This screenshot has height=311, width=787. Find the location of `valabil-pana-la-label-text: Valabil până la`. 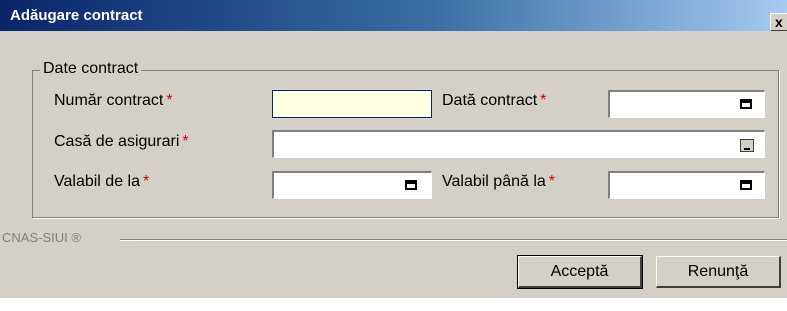

valabil-pana-la-label-text: Valabil până la is located at coordinates (494, 181).